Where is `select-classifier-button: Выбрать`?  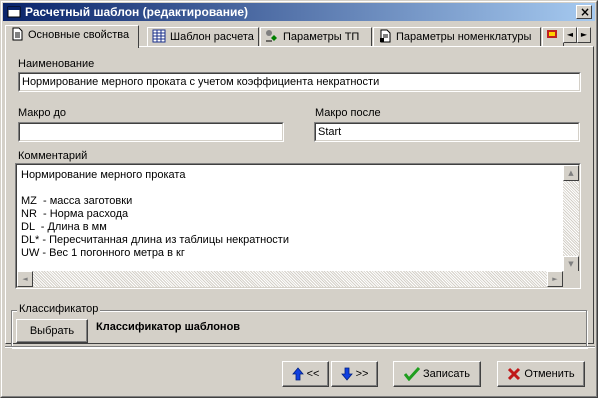 select-classifier-button: Выбрать is located at coordinates (52, 331).